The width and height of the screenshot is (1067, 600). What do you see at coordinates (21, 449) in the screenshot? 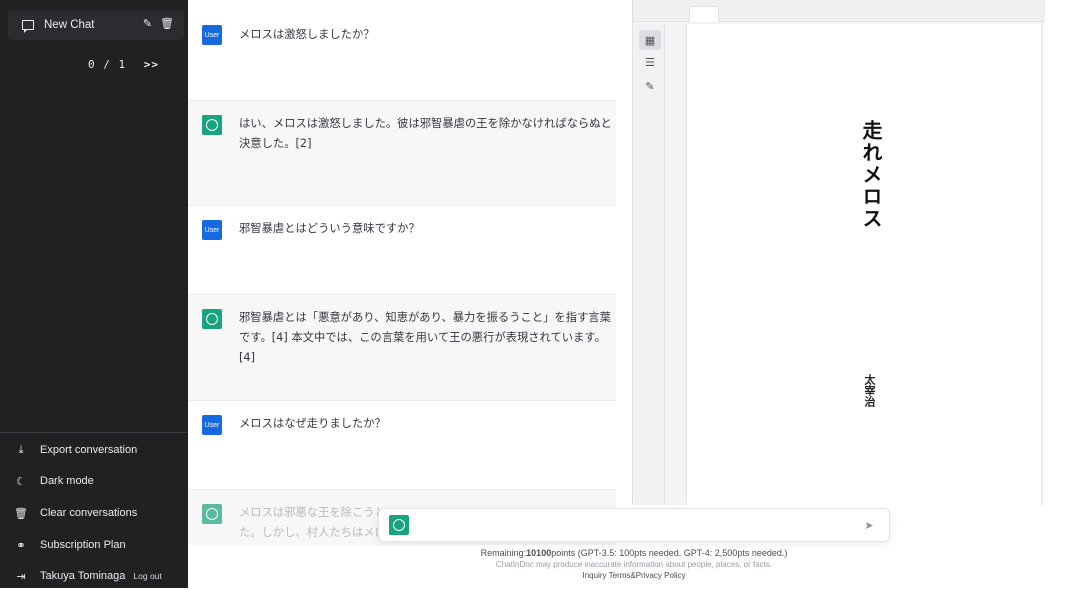
I see `download-icon: ⤓` at bounding box center [21, 449].